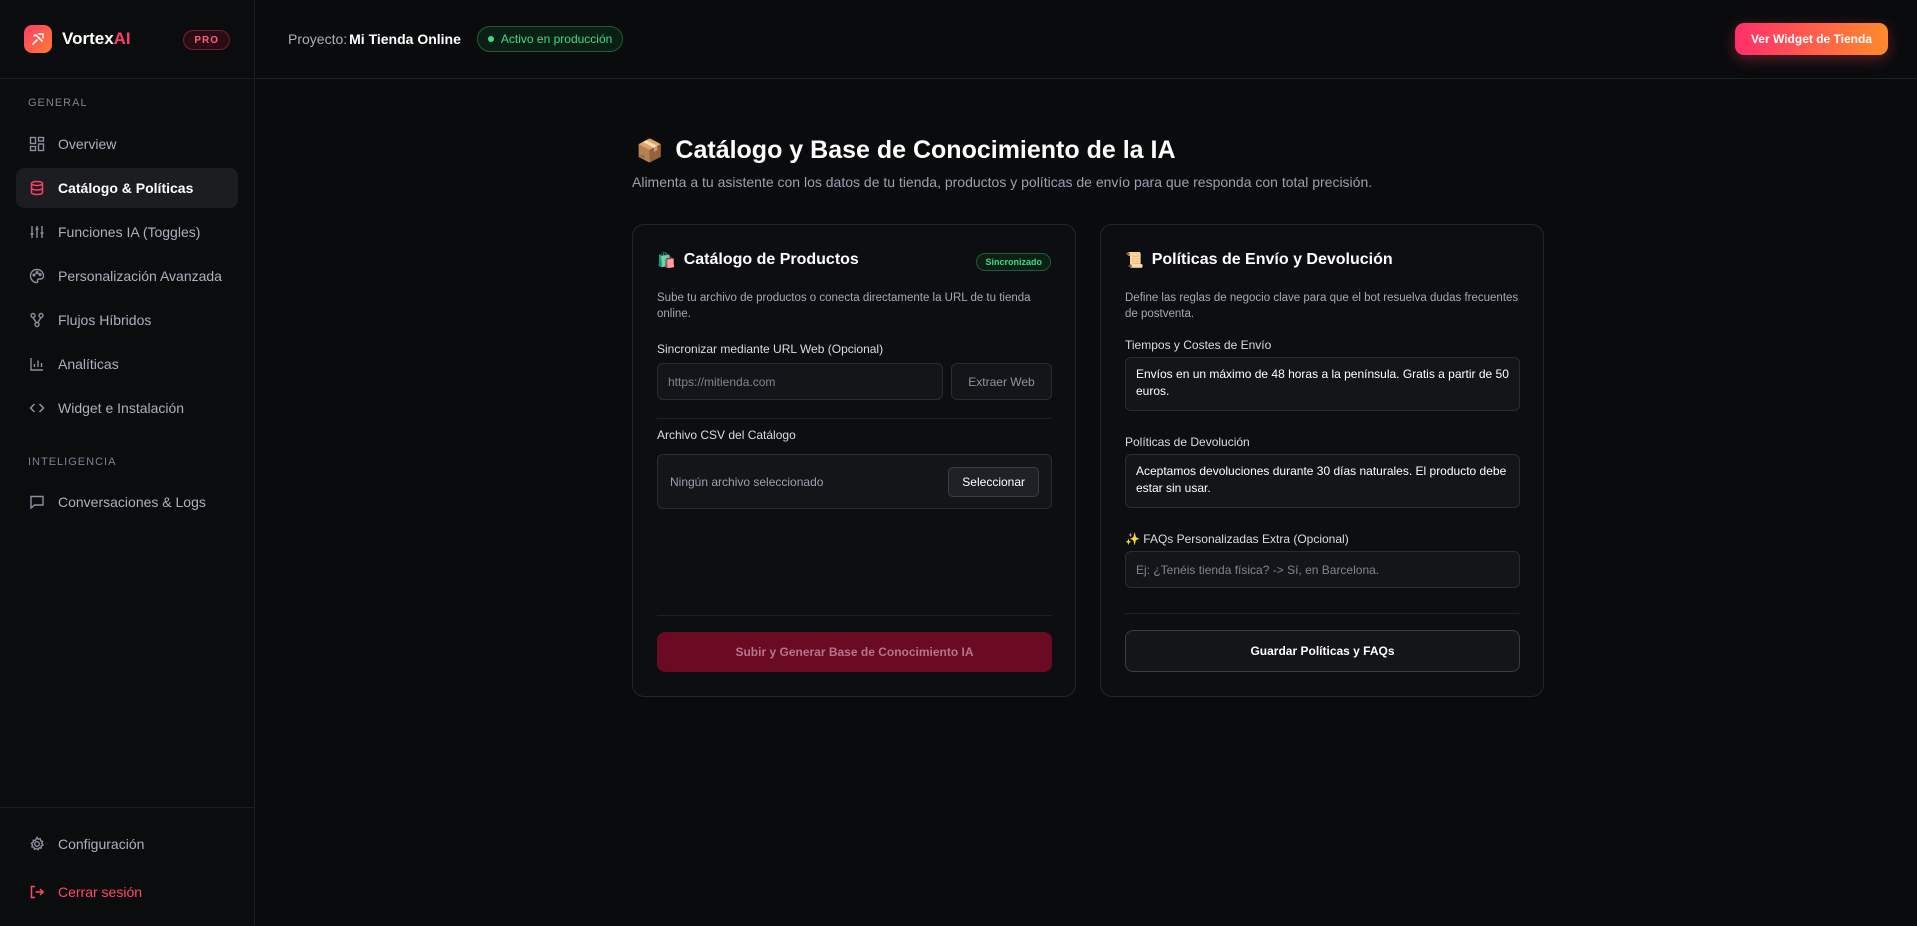 This screenshot has width=1917, height=926. Describe the element at coordinates (771, 259) in the screenshot. I see `catalog-title-text: Catálogo de Productos` at that location.